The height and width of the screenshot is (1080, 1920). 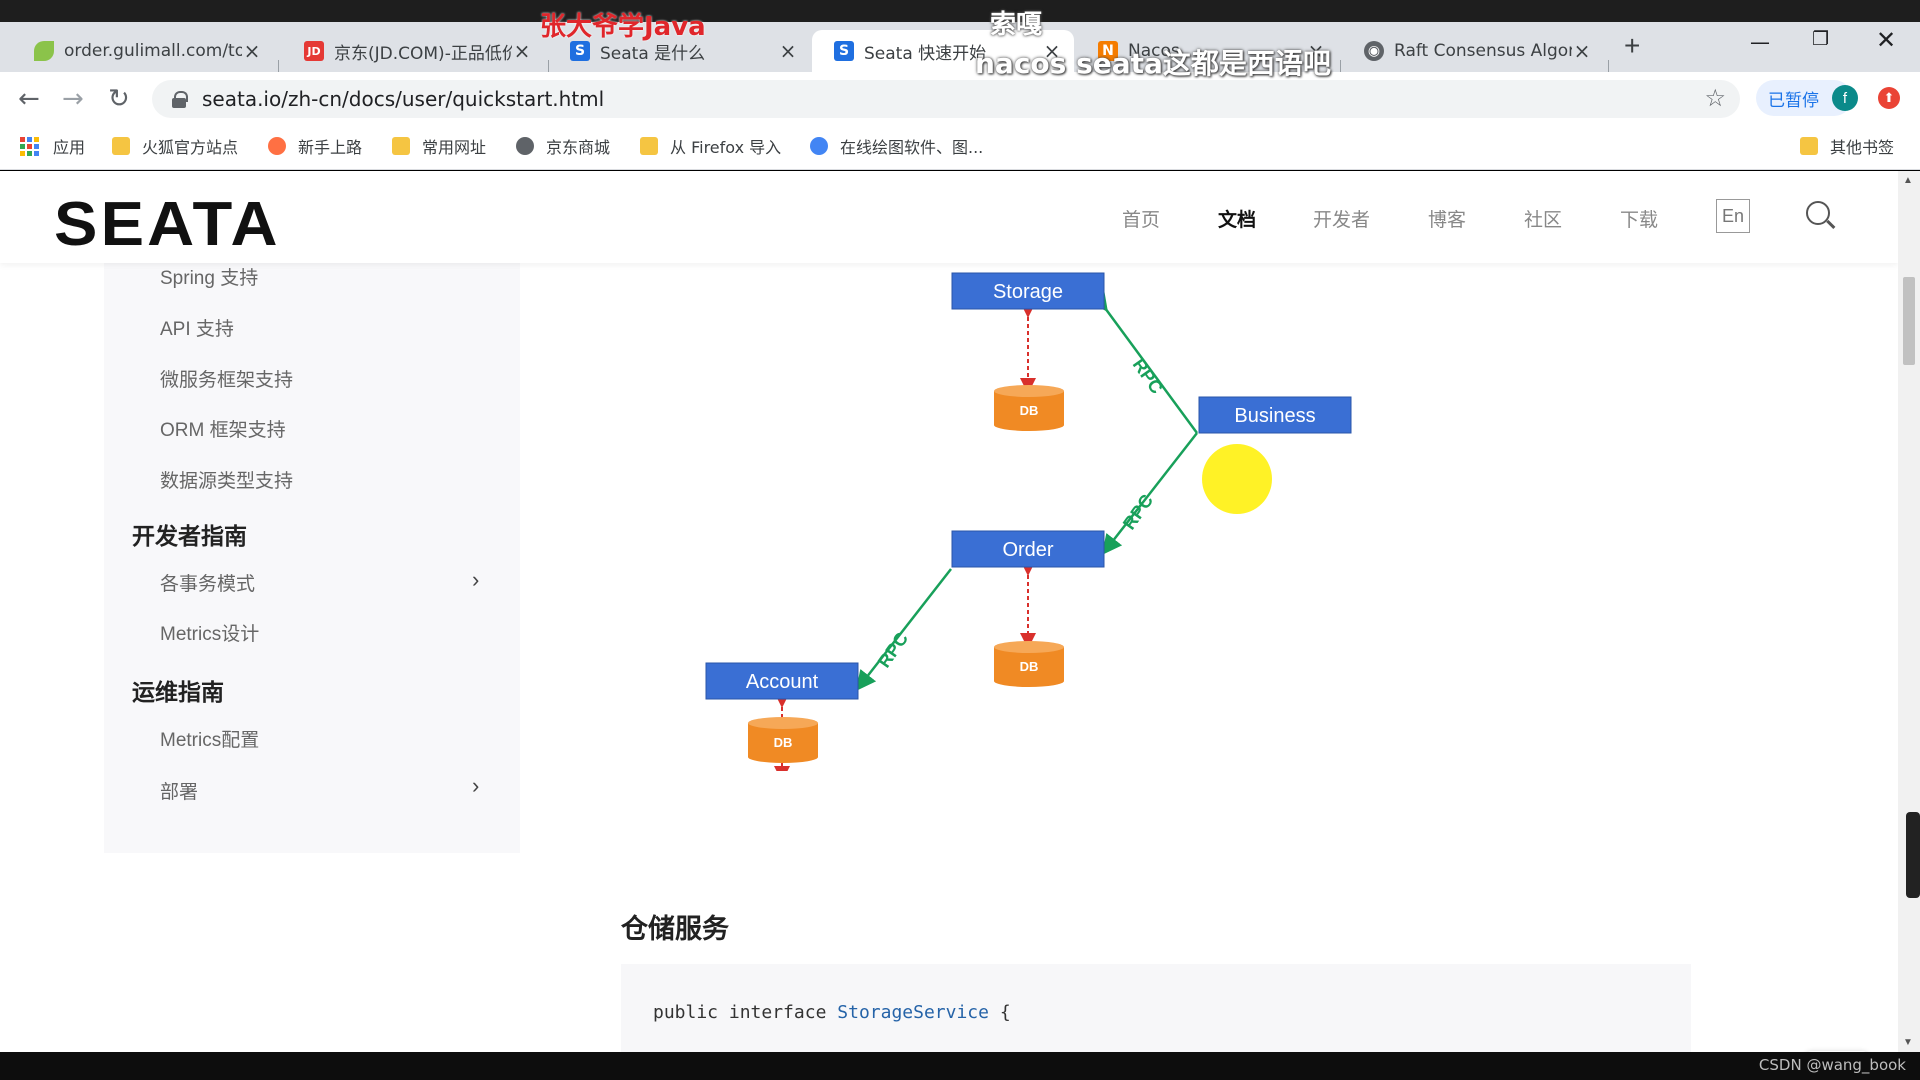 I want to click on video-bottom-bar, so click(x=960, y=1066).